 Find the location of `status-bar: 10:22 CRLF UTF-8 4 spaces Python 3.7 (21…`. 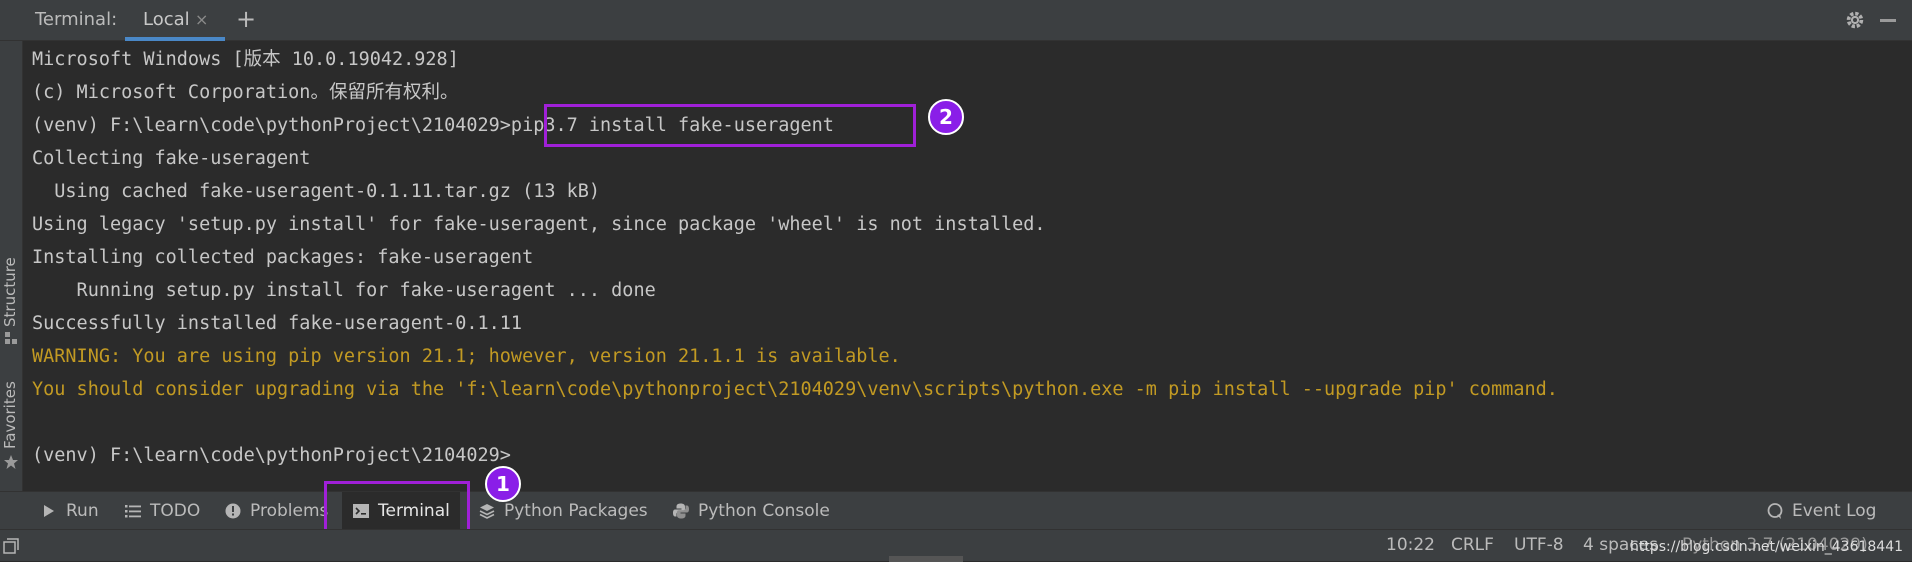

status-bar: 10:22 CRLF UTF-8 4 spaces Python 3.7 (21… is located at coordinates (956, 545).